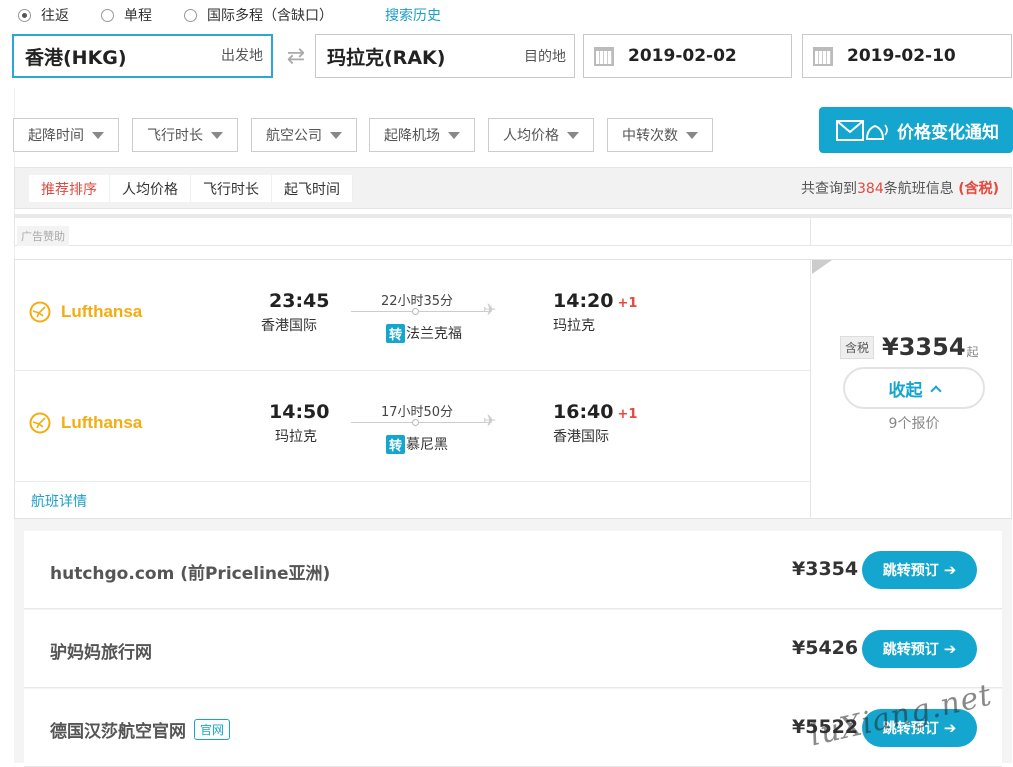 Image resolution: width=1013 pixels, height=767 pixels. I want to click on radio-multicity, so click(190, 15).